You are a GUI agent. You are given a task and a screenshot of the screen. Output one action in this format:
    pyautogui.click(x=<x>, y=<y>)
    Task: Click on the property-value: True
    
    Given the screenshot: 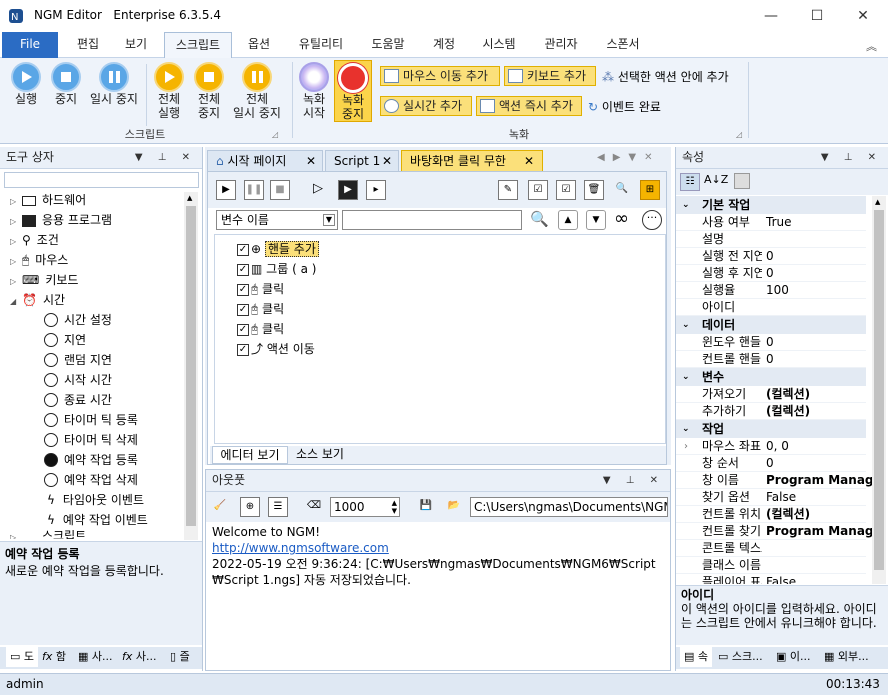 What is the action you would take?
    pyautogui.click(x=779, y=222)
    